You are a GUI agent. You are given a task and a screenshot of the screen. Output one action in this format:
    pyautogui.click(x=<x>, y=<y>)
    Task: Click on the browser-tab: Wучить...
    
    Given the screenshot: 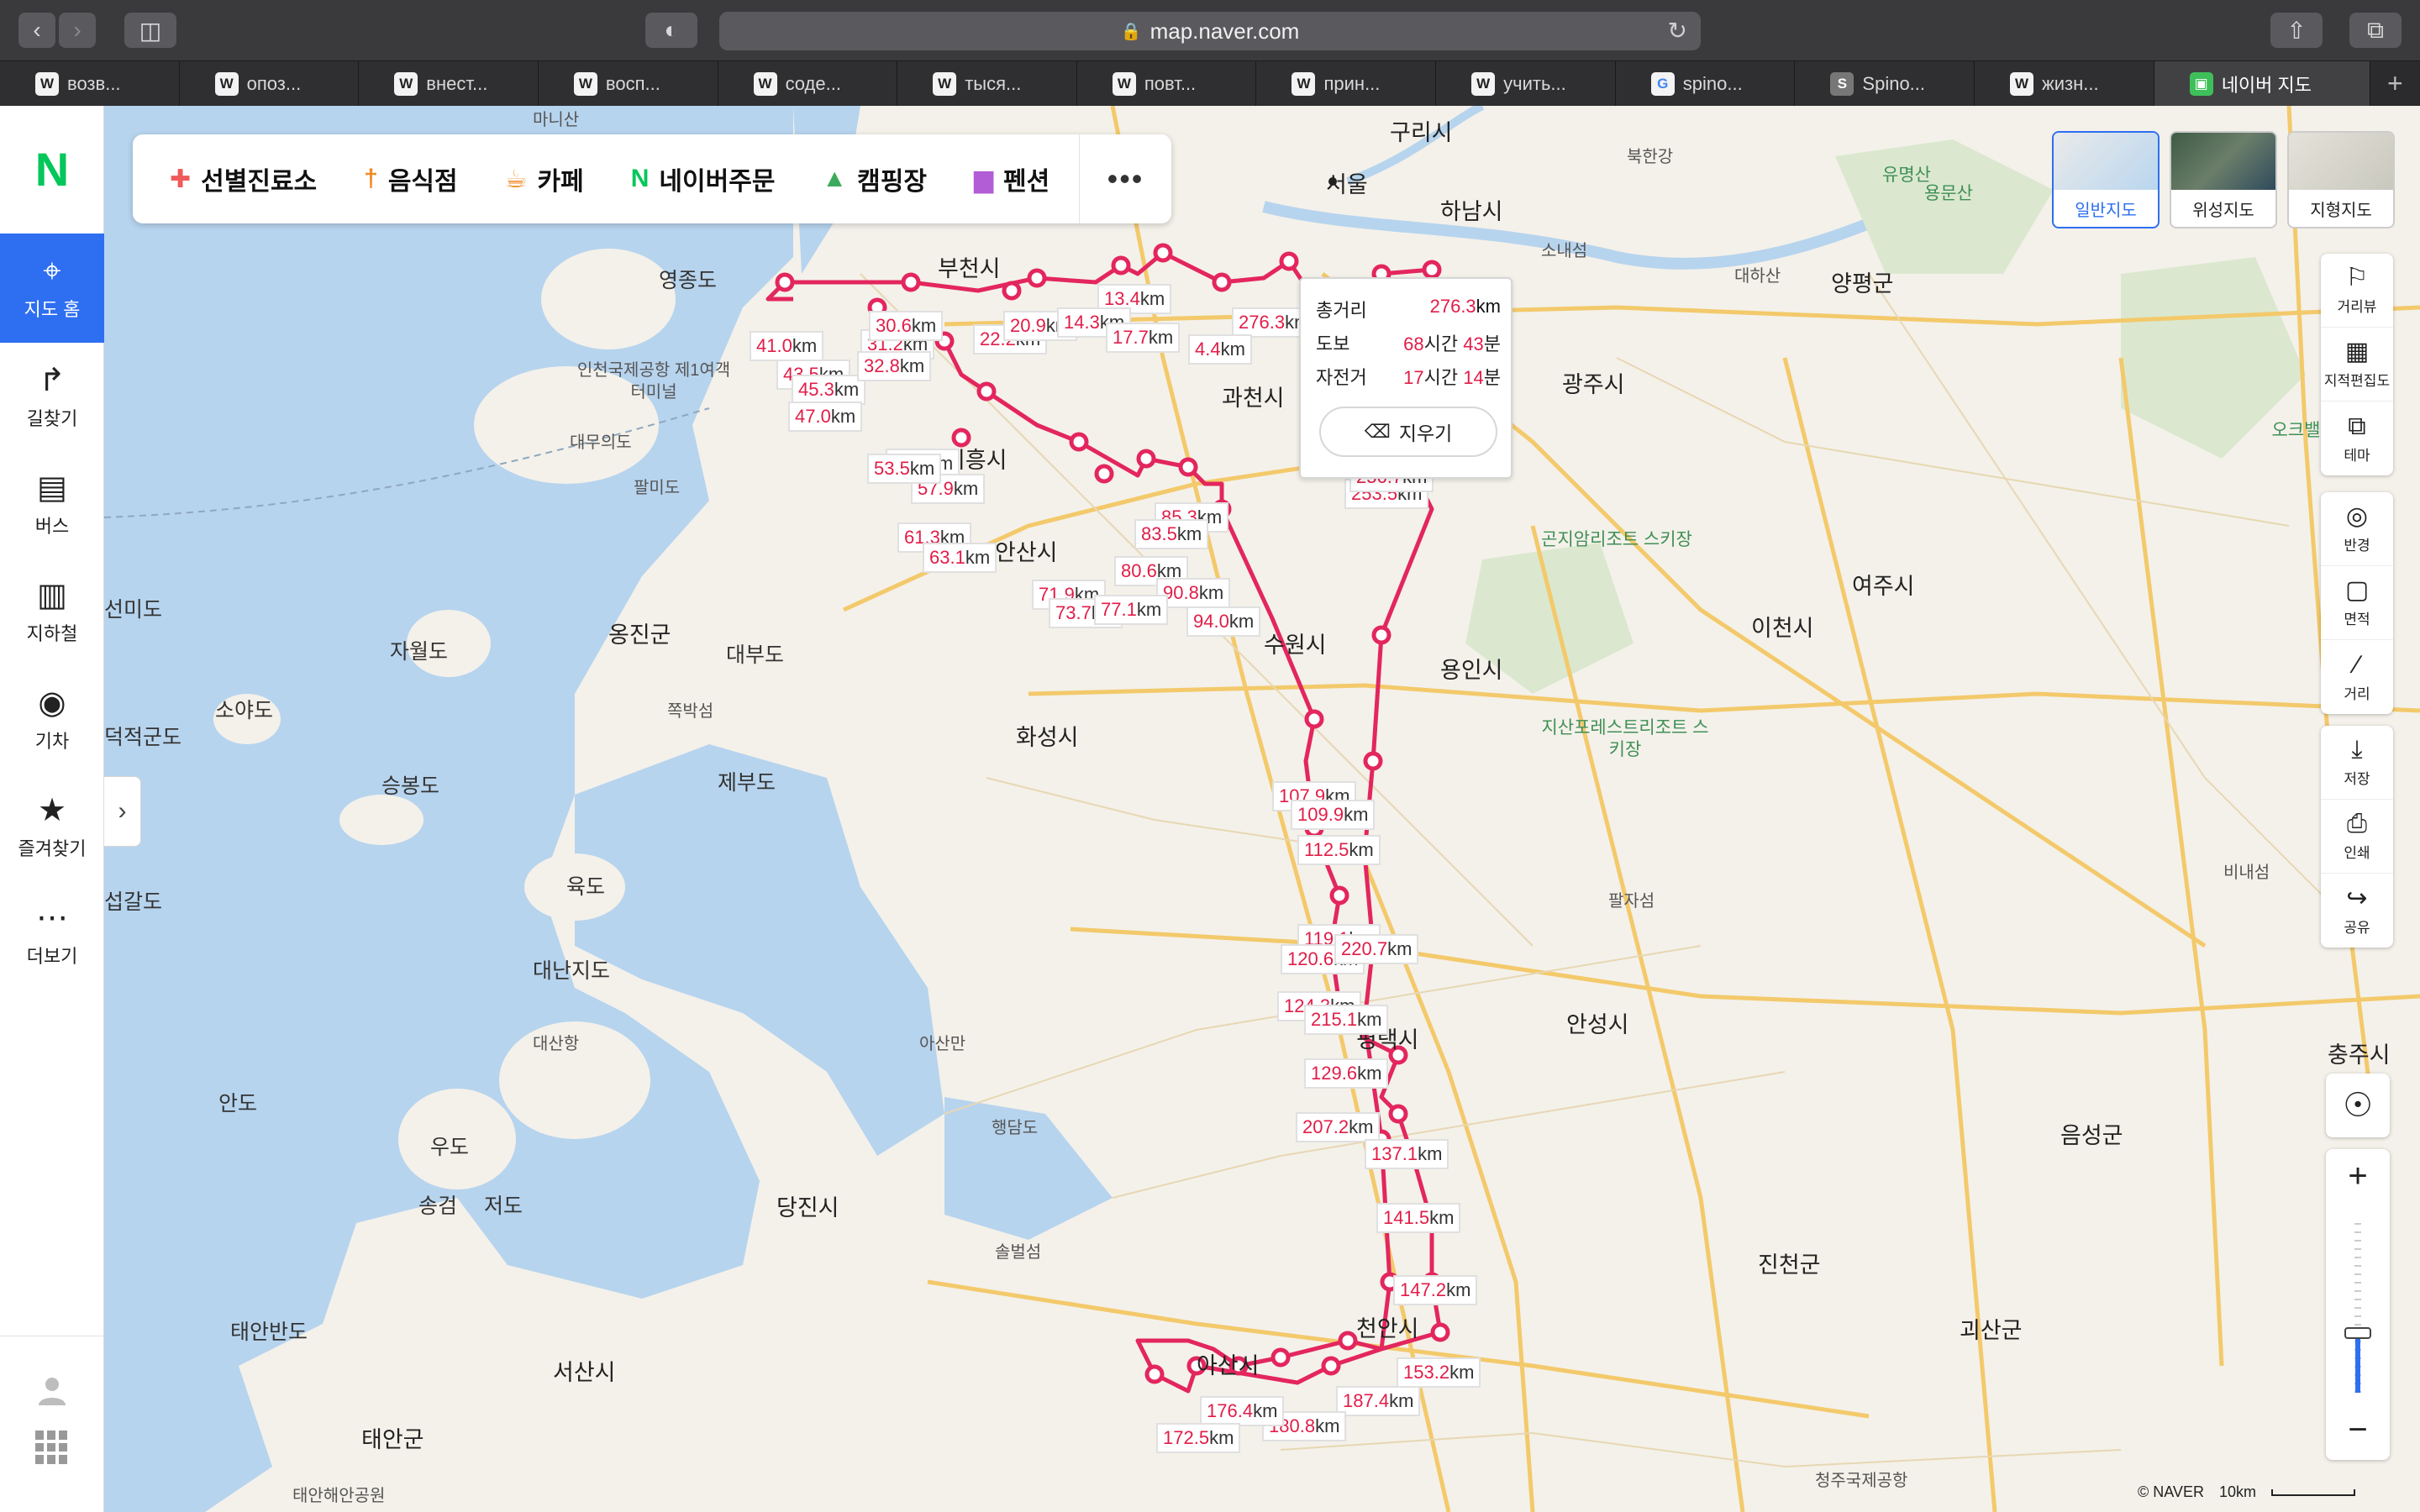 What is the action you would take?
    pyautogui.click(x=1526, y=84)
    